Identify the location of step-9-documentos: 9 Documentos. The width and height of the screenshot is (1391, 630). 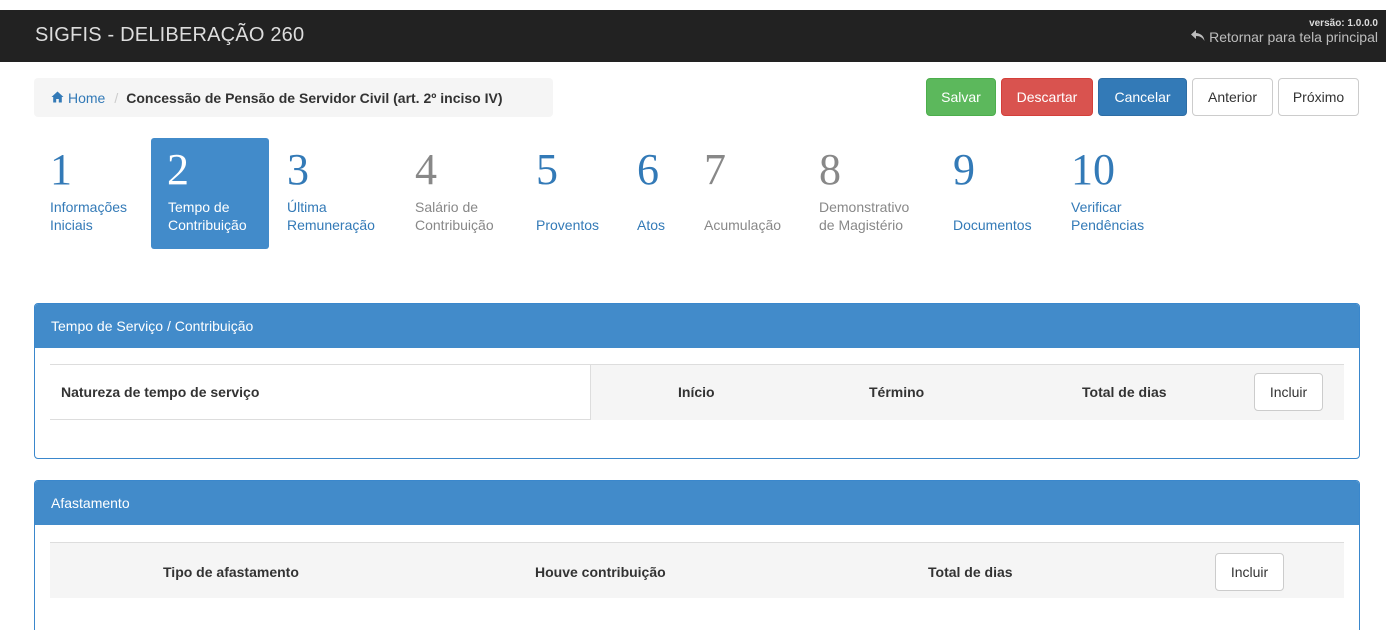
(998, 193).